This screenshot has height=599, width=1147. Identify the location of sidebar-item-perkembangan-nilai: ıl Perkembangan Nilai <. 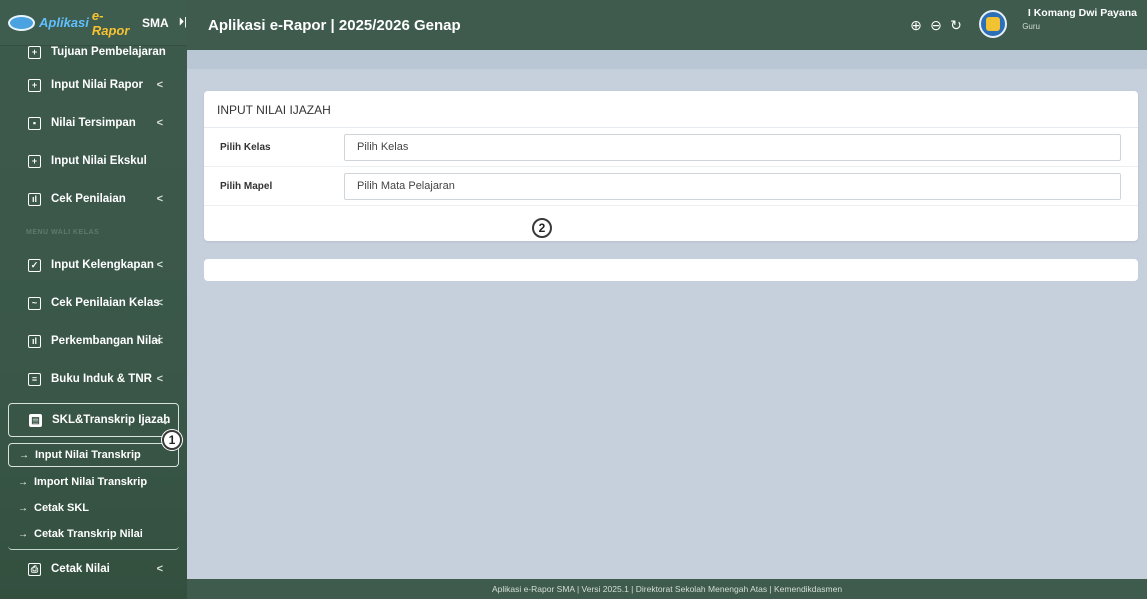
(93, 341).